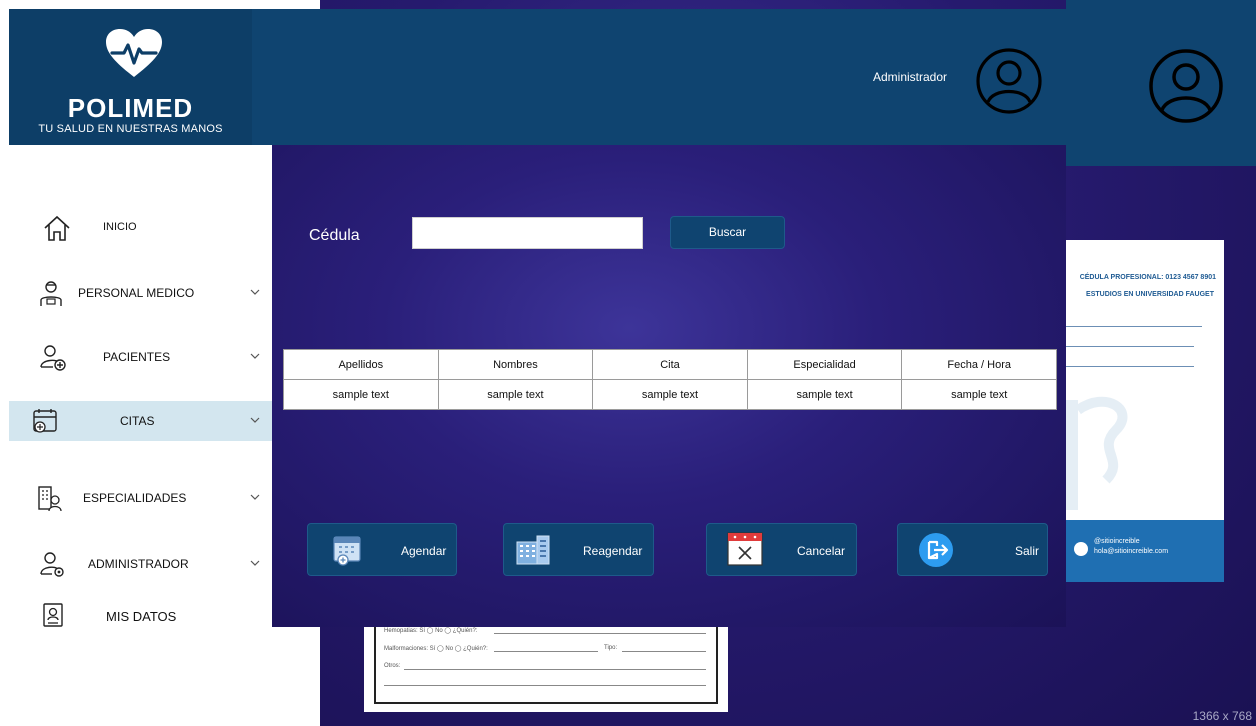 This screenshot has width=1256, height=726. I want to click on column-header-nombres: Nombres, so click(515, 364).